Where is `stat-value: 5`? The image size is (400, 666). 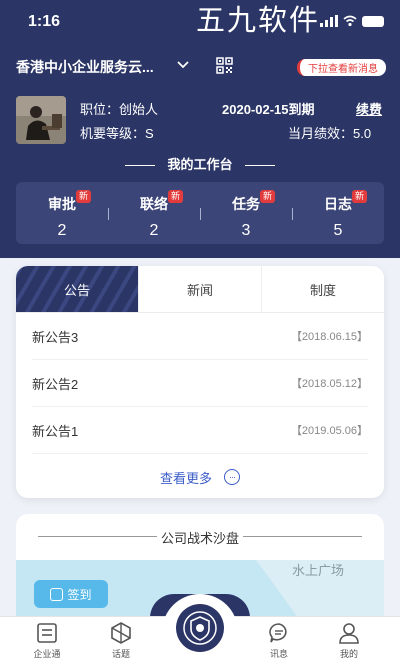
stat-value: 5 is located at coordinates (338, 230).